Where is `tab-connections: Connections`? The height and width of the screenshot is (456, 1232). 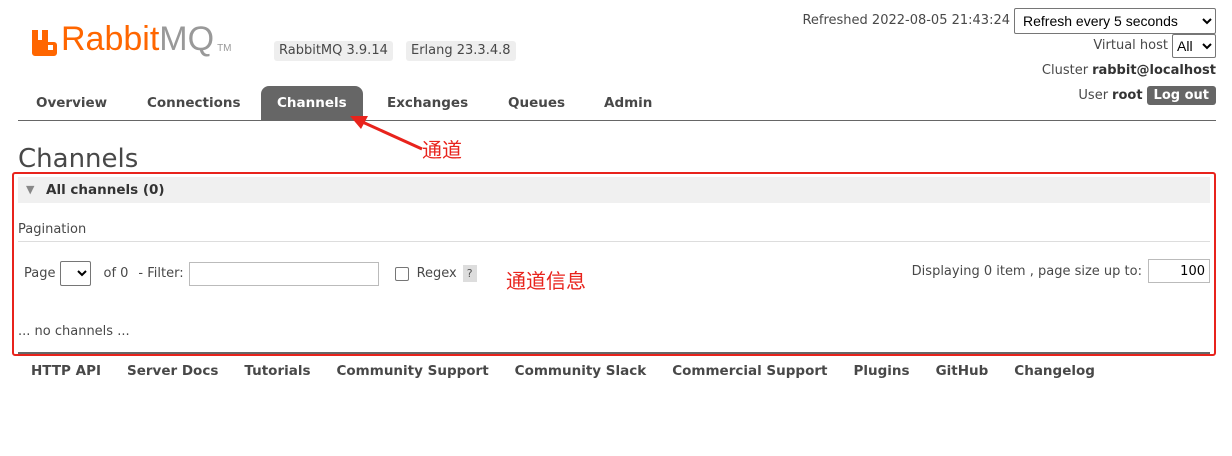
tab-connections: Connections is located at coordinates (194, 103).